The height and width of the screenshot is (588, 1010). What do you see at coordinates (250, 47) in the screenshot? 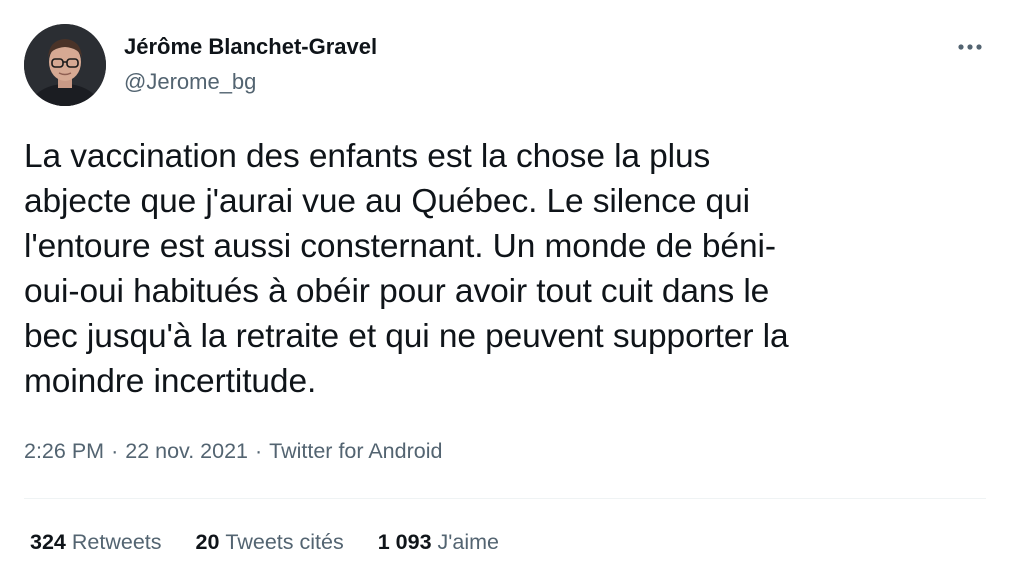
I see `author-display-name: Jérôme Blanchet-Gravel` at bounding box center [250, 47].